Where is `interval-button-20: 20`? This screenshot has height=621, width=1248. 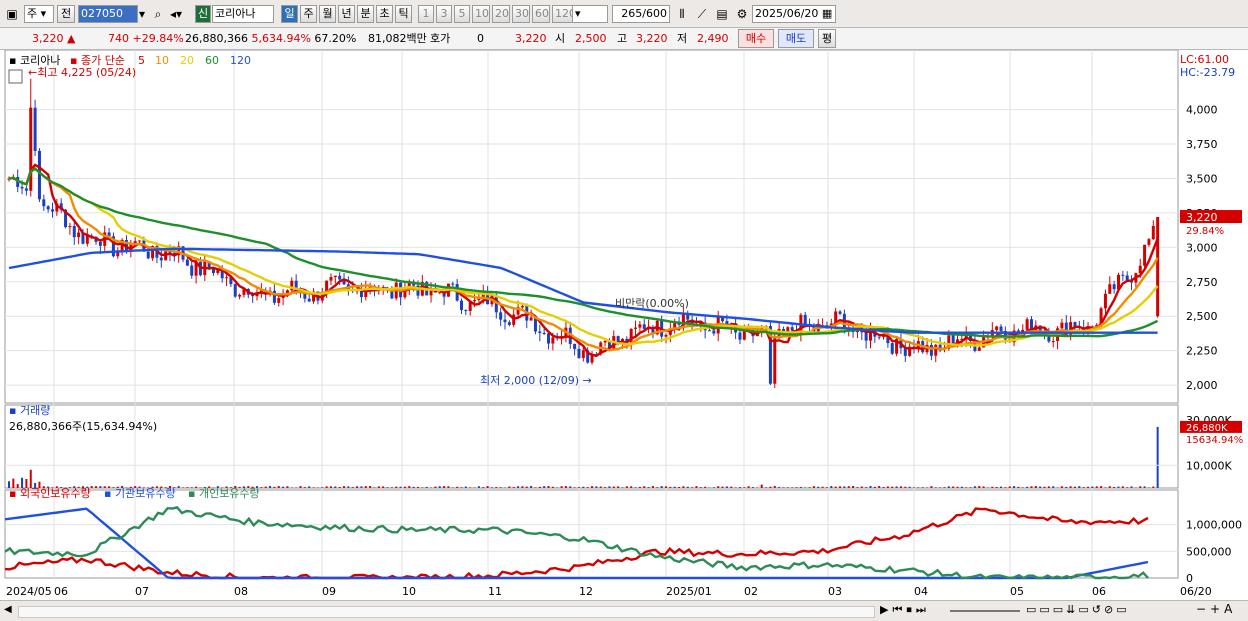 interval-button-20: 20 is located at coordinates (501, 14).